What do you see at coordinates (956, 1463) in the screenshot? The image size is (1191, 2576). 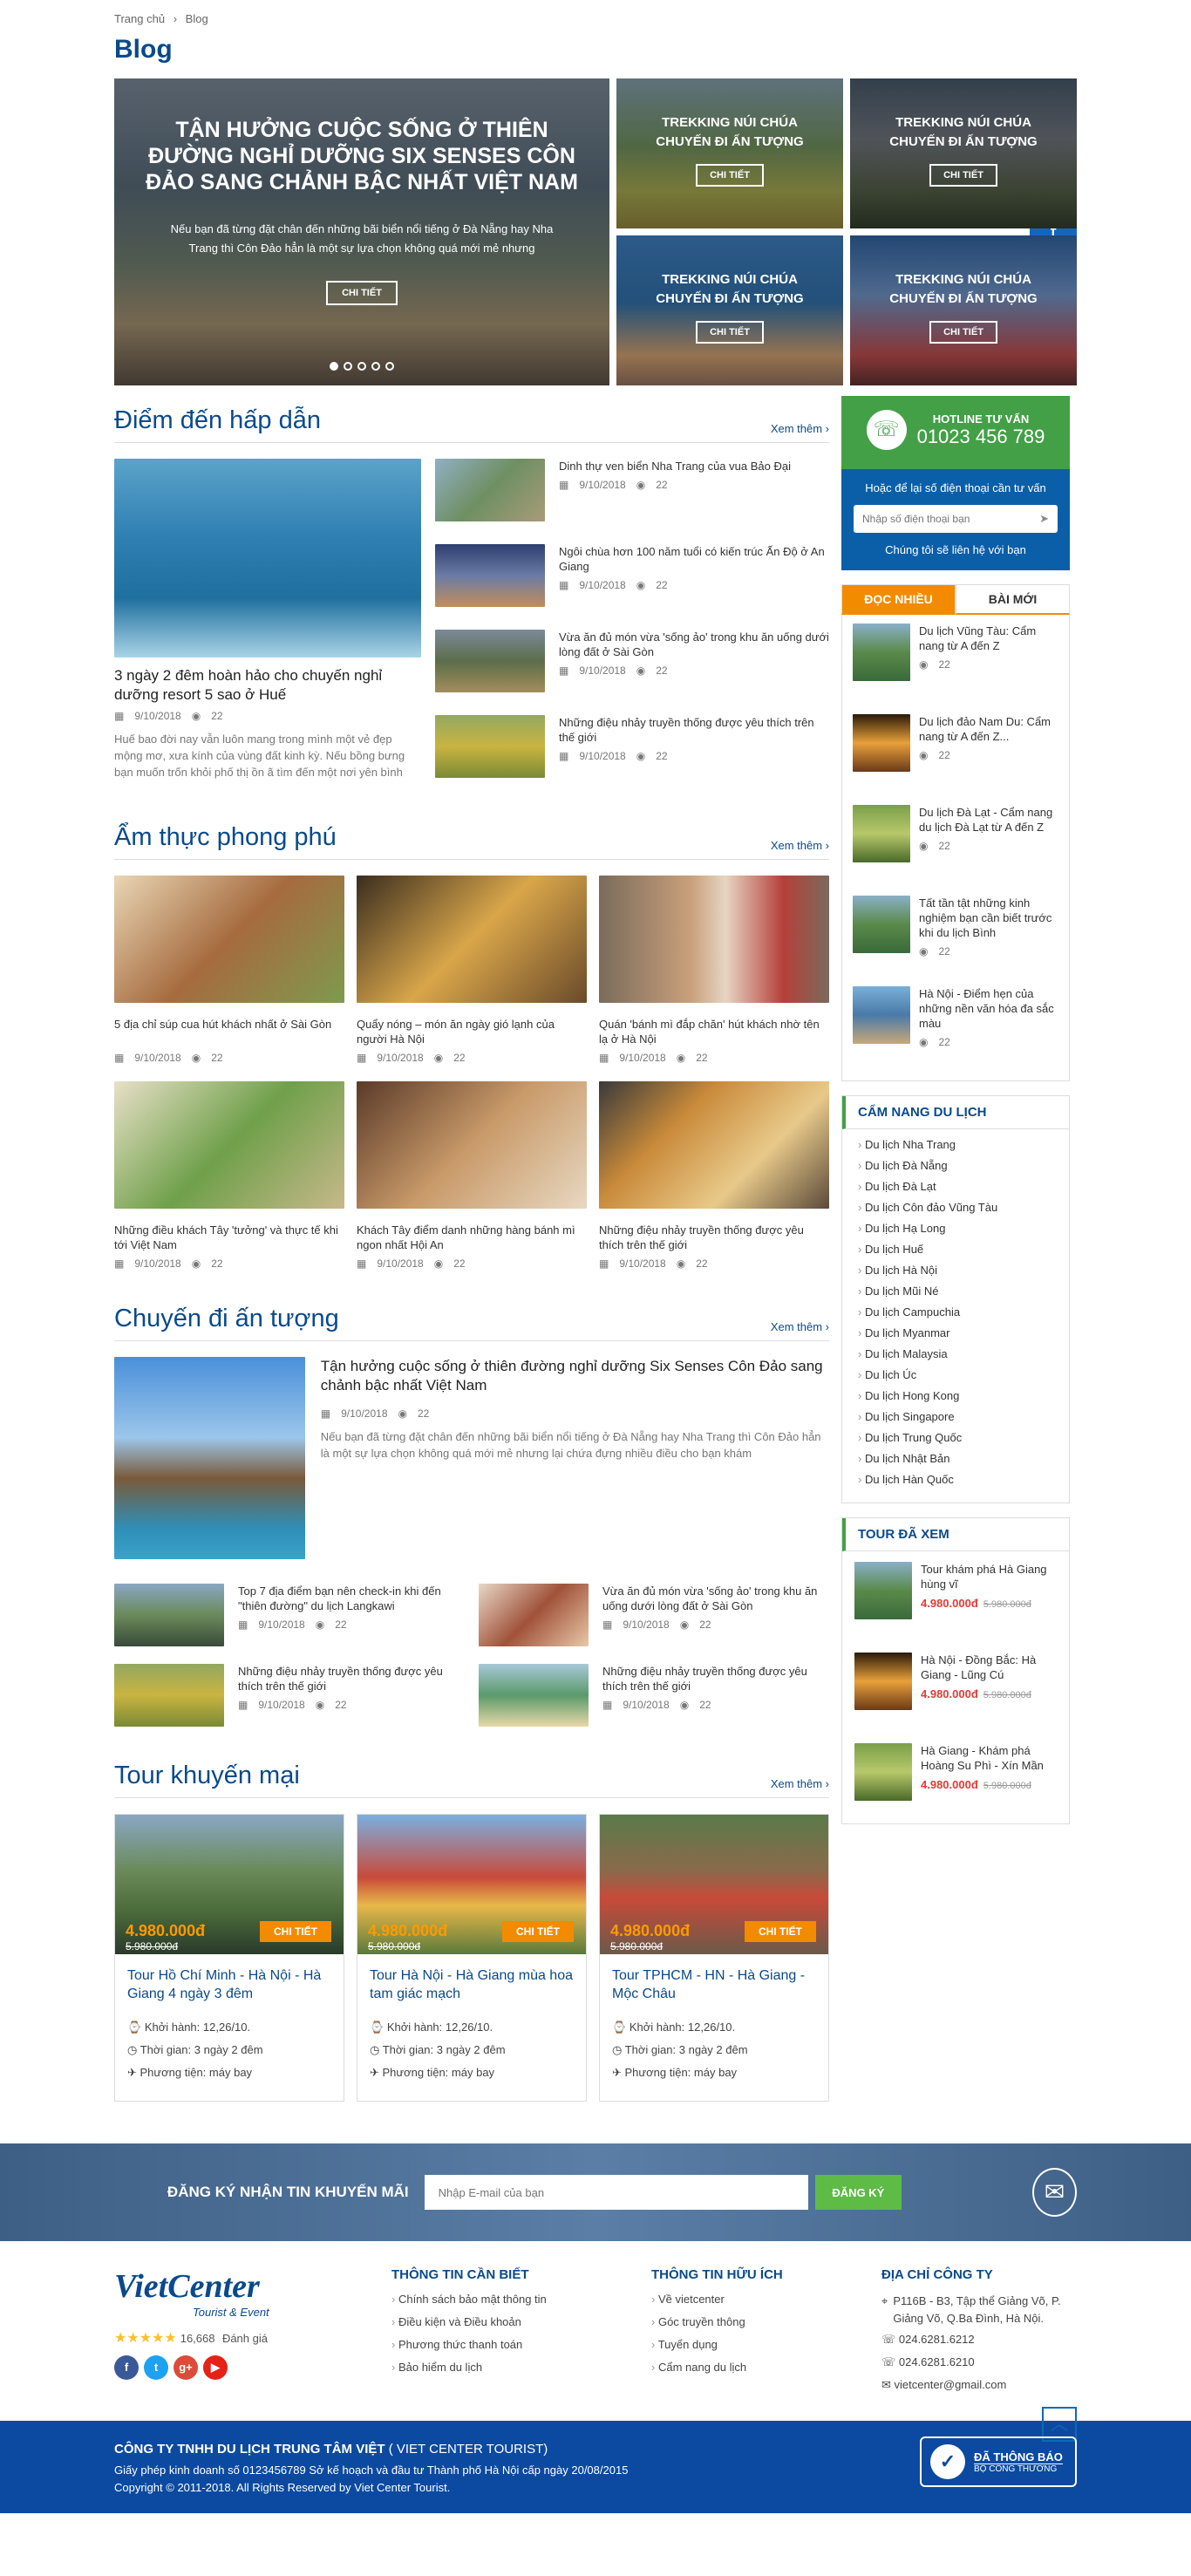 I see `handbook-link: Du lịch Nhật Bản` at bounding box center [956, 1463].